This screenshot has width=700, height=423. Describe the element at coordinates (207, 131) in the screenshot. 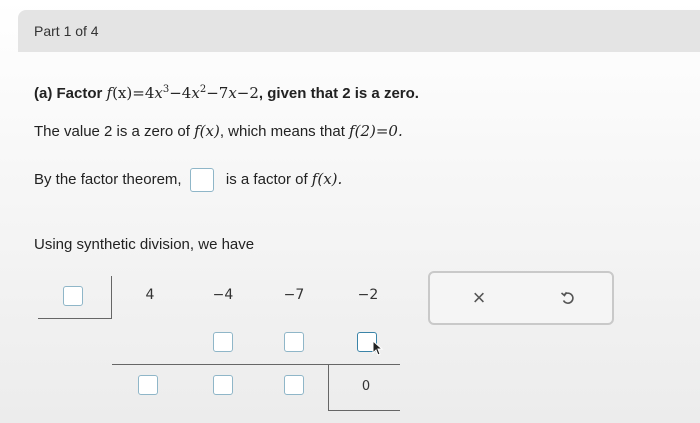

I see `line2-fx: f(x)` at that location.